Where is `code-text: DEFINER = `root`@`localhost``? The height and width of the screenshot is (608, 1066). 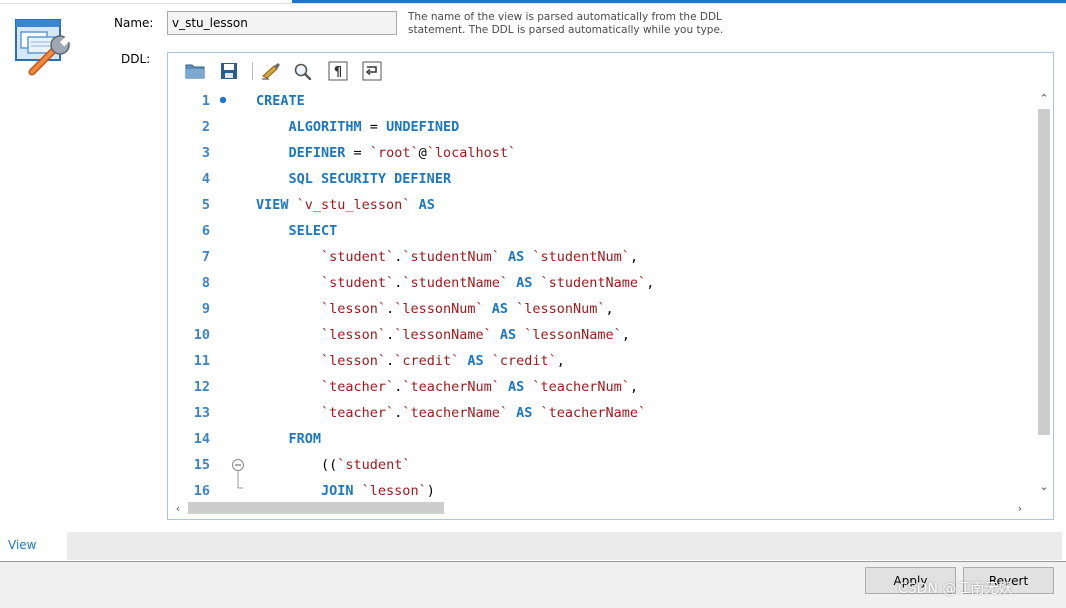 code-text: DEFINER = `root`@`localhost` is located at coordinates (386, 153).